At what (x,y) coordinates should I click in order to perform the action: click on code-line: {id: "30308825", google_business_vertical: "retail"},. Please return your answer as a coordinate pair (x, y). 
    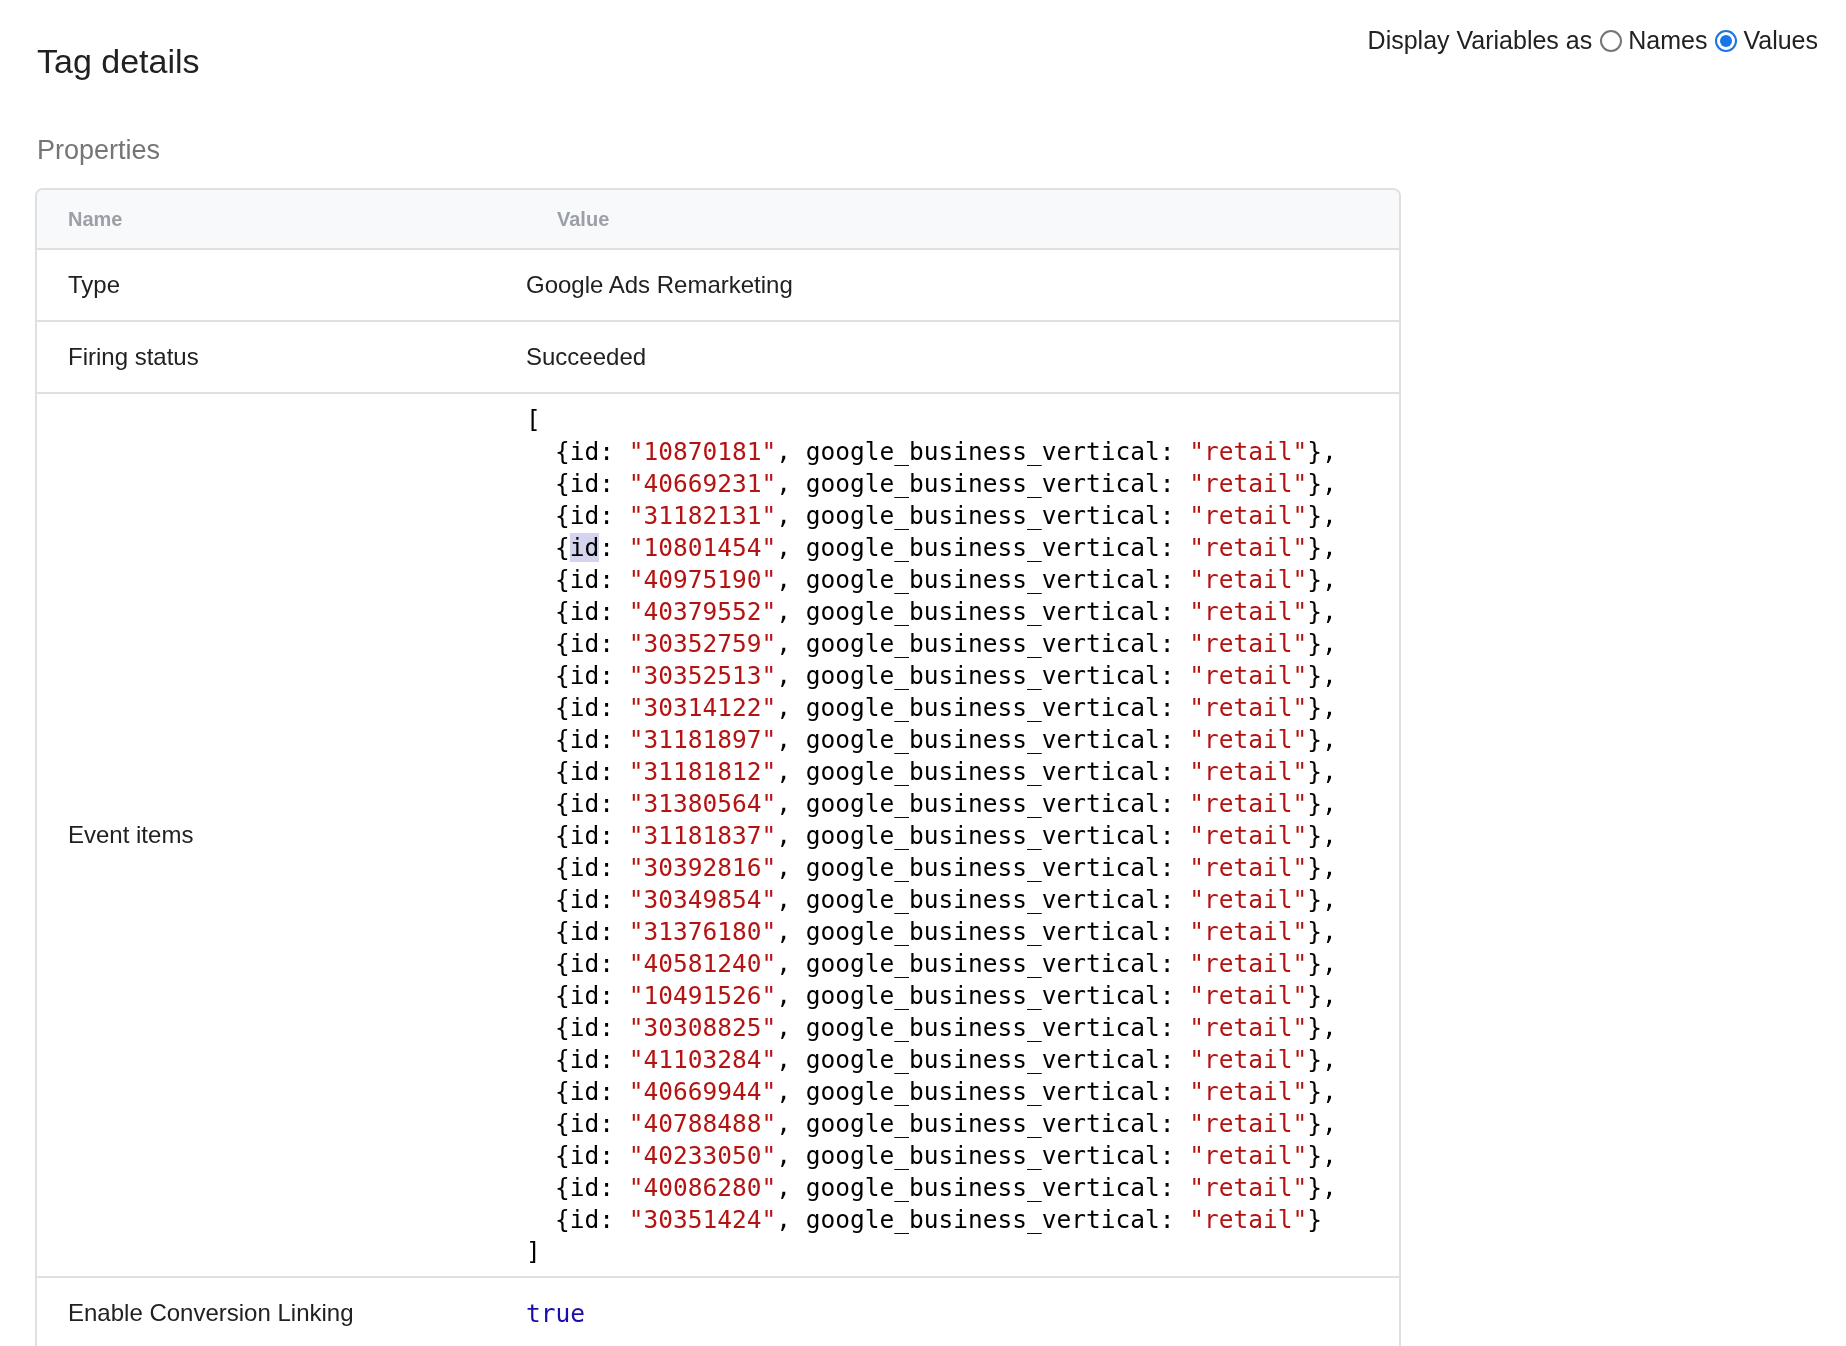
    Looking at the image, I should click on (945, 1028).